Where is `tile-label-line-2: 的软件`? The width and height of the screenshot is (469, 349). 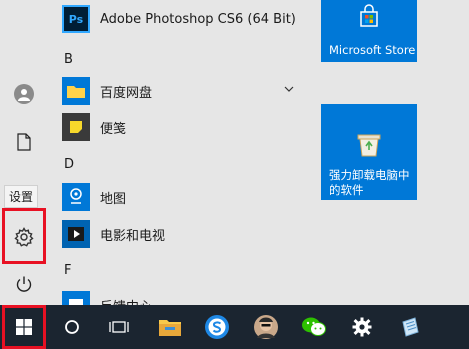 tile-label-line-2: 的软件 is located at coordinates (346, 190).